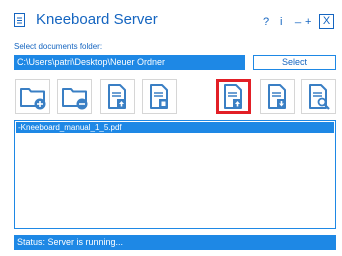  Describe the element at coordinates (129, 62) in the screenshot. I see `folder-path-field: C:\Users\patri\Desktop\Neuer Ordner` at that location.